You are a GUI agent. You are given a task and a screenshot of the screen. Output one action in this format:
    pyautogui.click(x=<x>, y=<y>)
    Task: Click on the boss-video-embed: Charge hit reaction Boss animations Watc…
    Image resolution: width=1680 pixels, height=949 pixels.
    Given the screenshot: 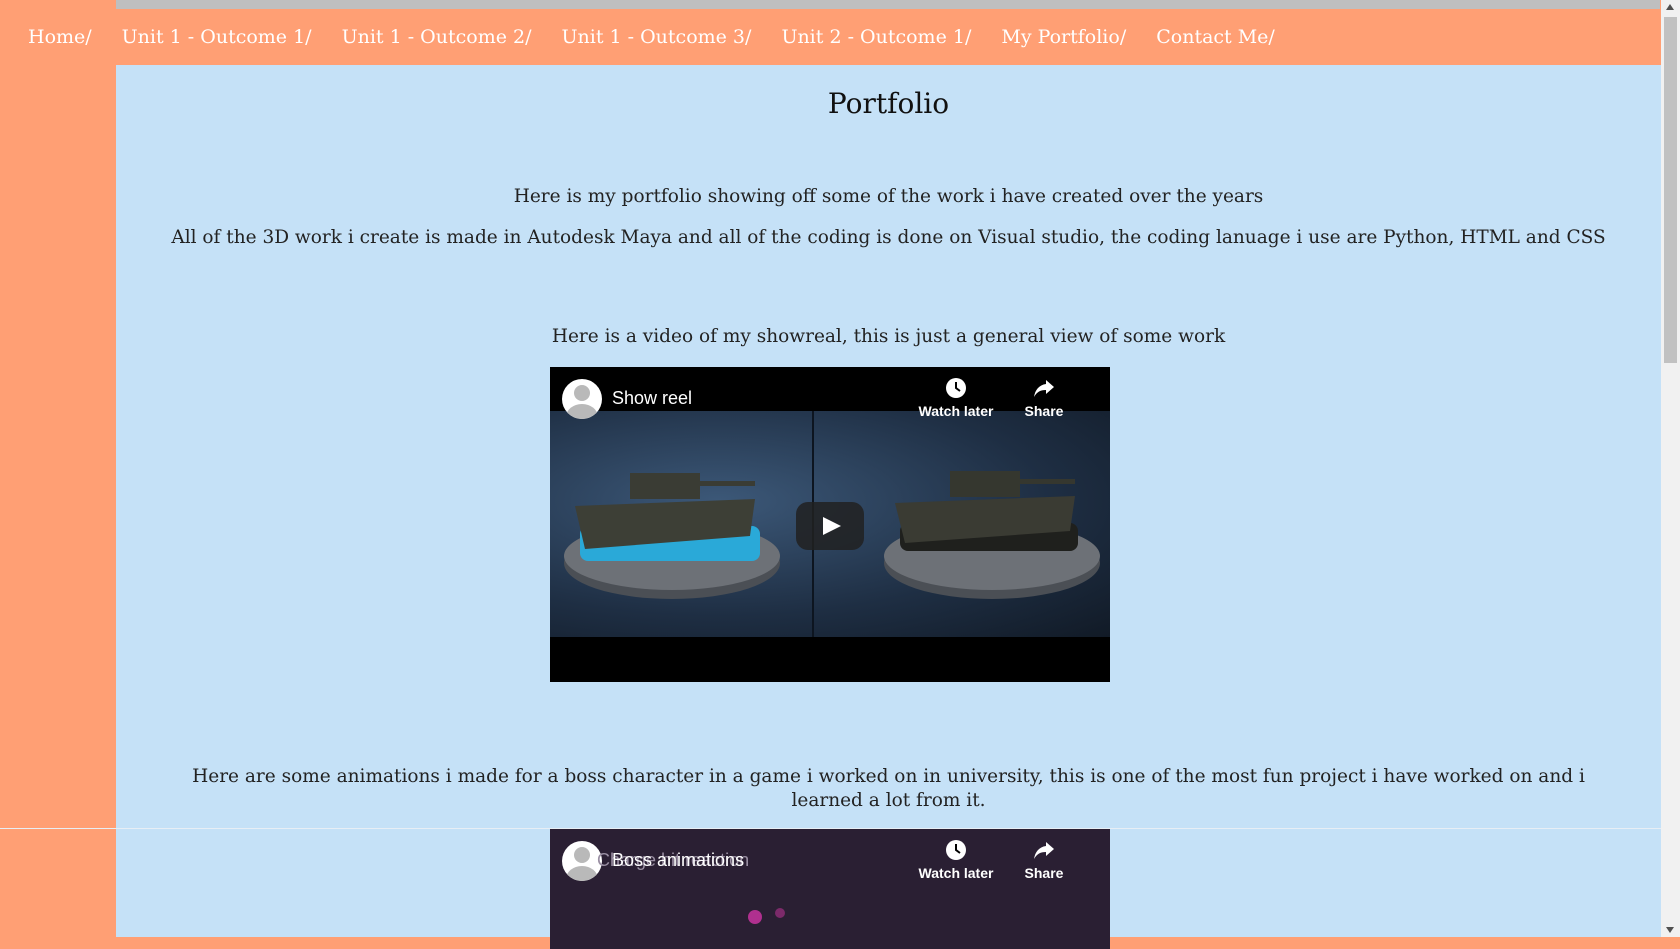 What is the action you would take?
    pyautogui.click(x=830, y=889)
    